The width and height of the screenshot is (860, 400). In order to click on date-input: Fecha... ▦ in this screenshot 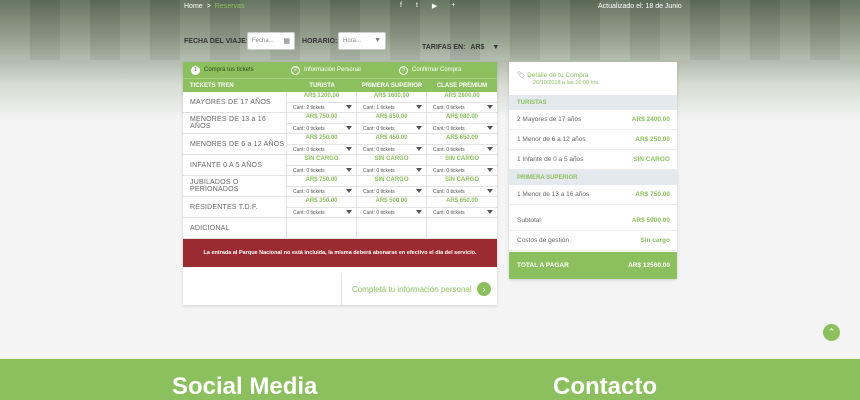, I will do `click(271, 41)`.